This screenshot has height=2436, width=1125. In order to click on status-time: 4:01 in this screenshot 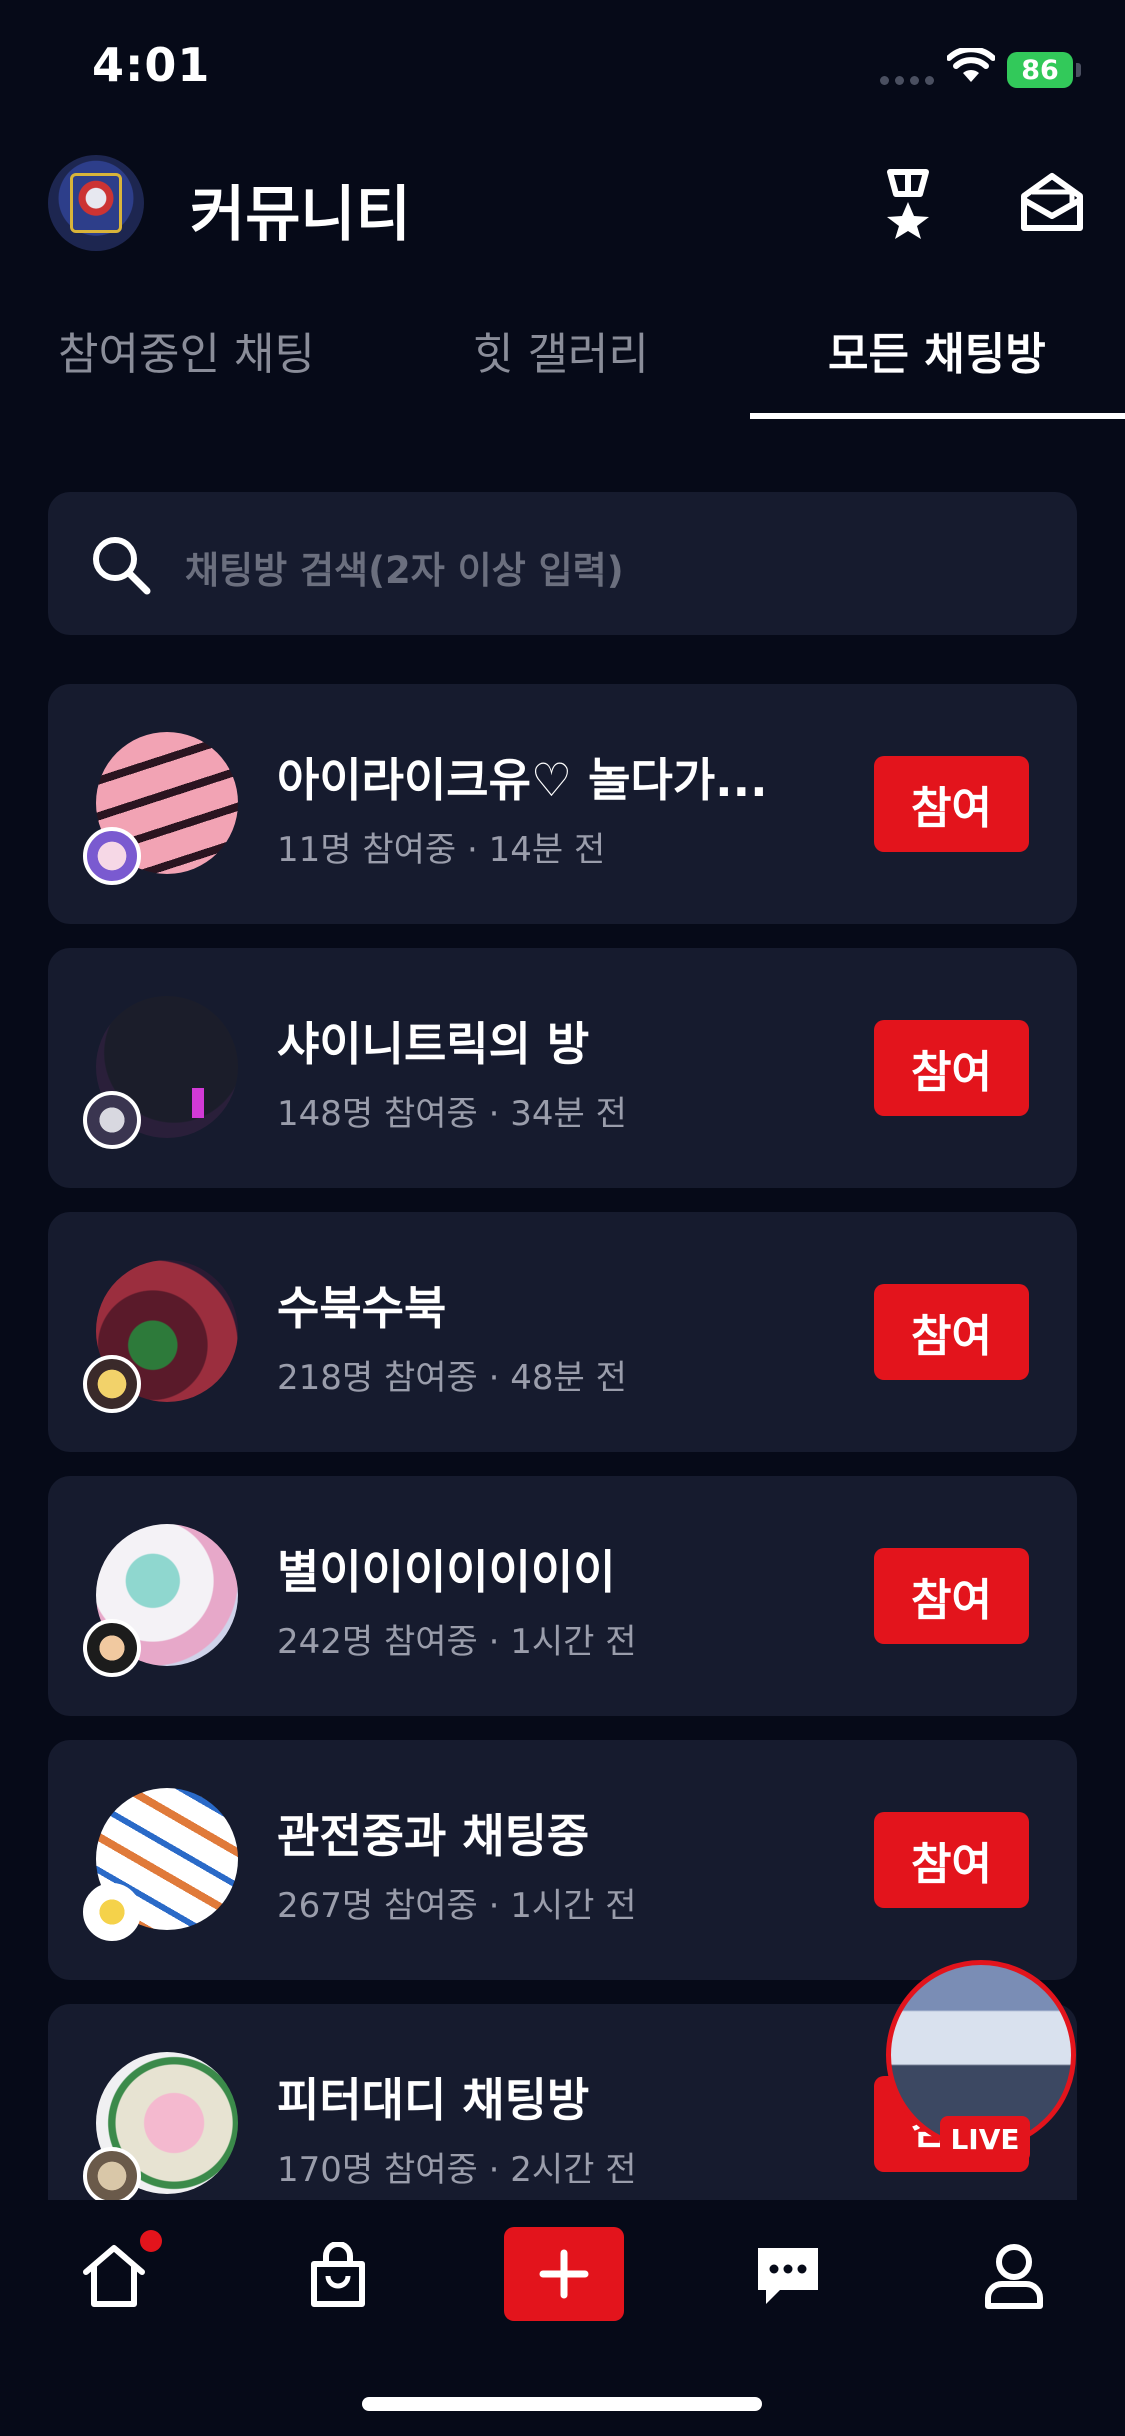, I will do `click(151, 65)`.